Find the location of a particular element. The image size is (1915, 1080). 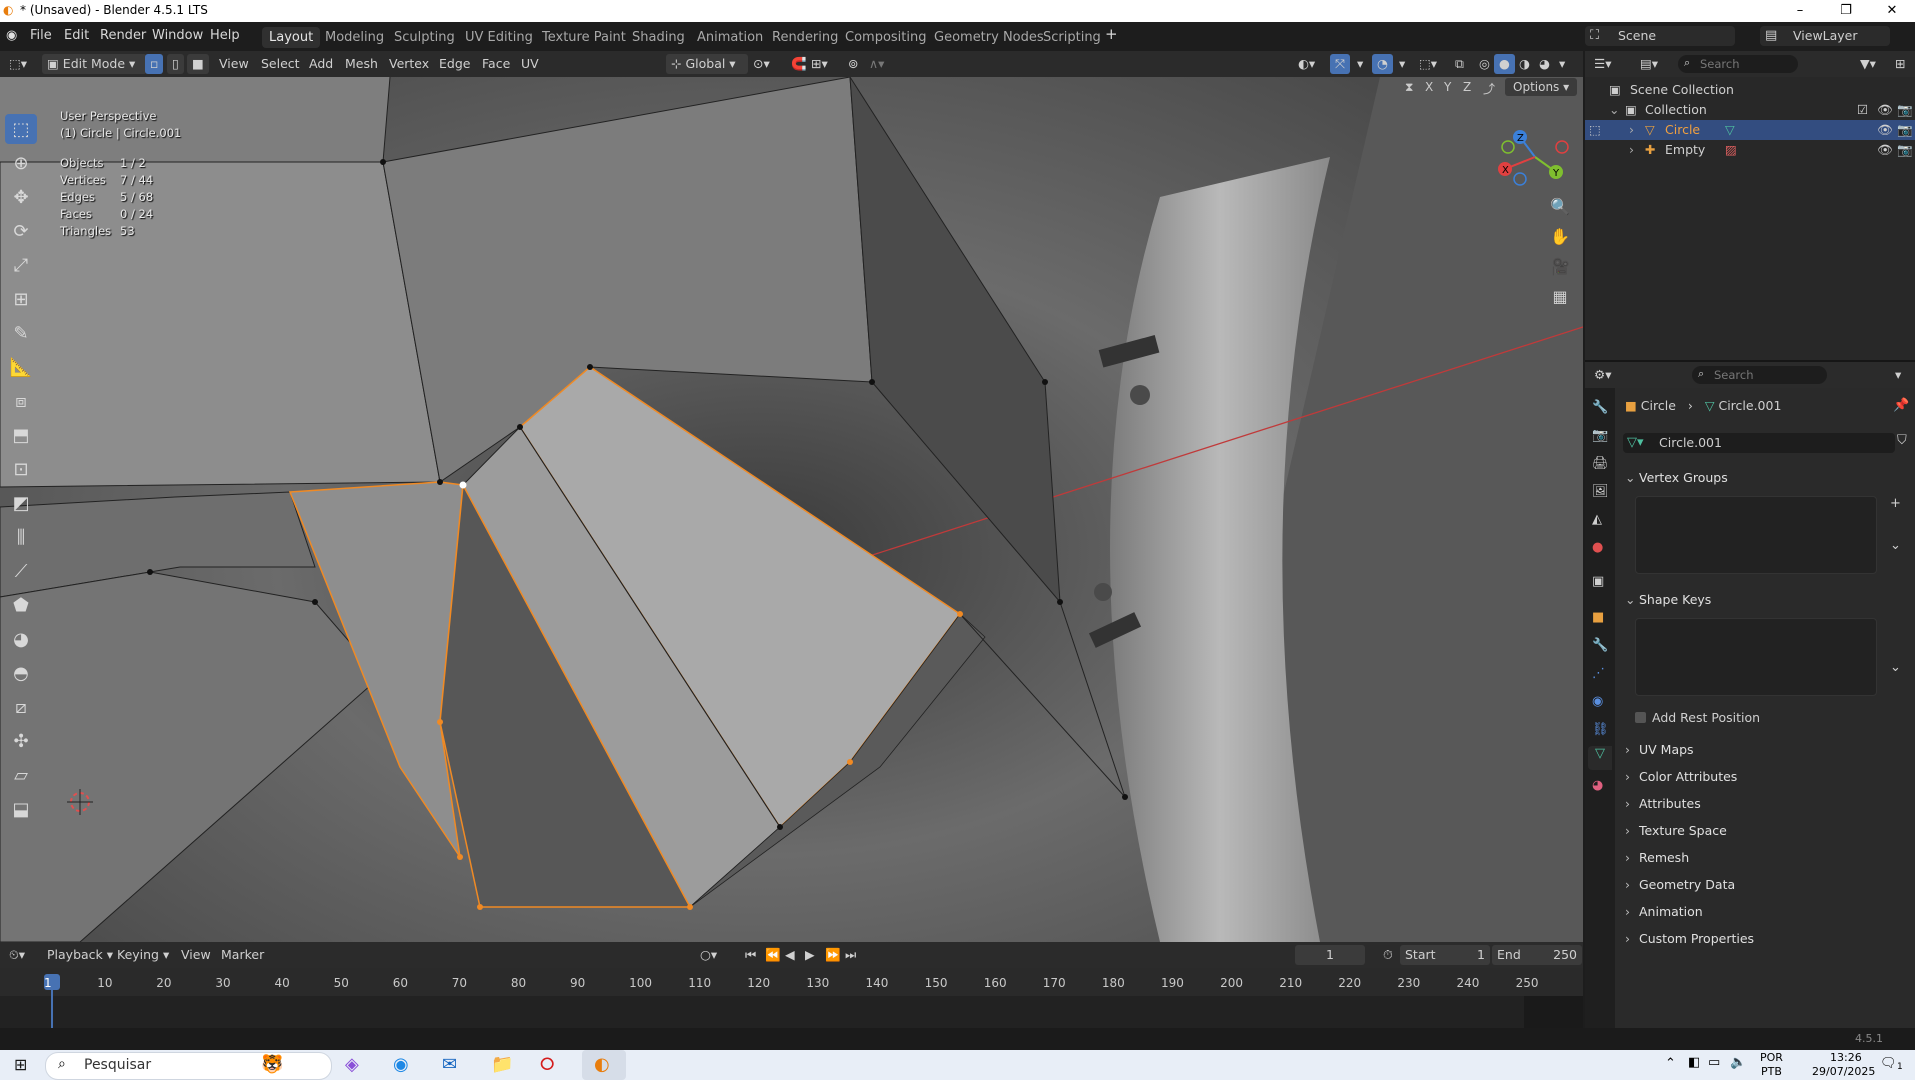

pin-icon: 📌 is located at coordinates (1901, 405).